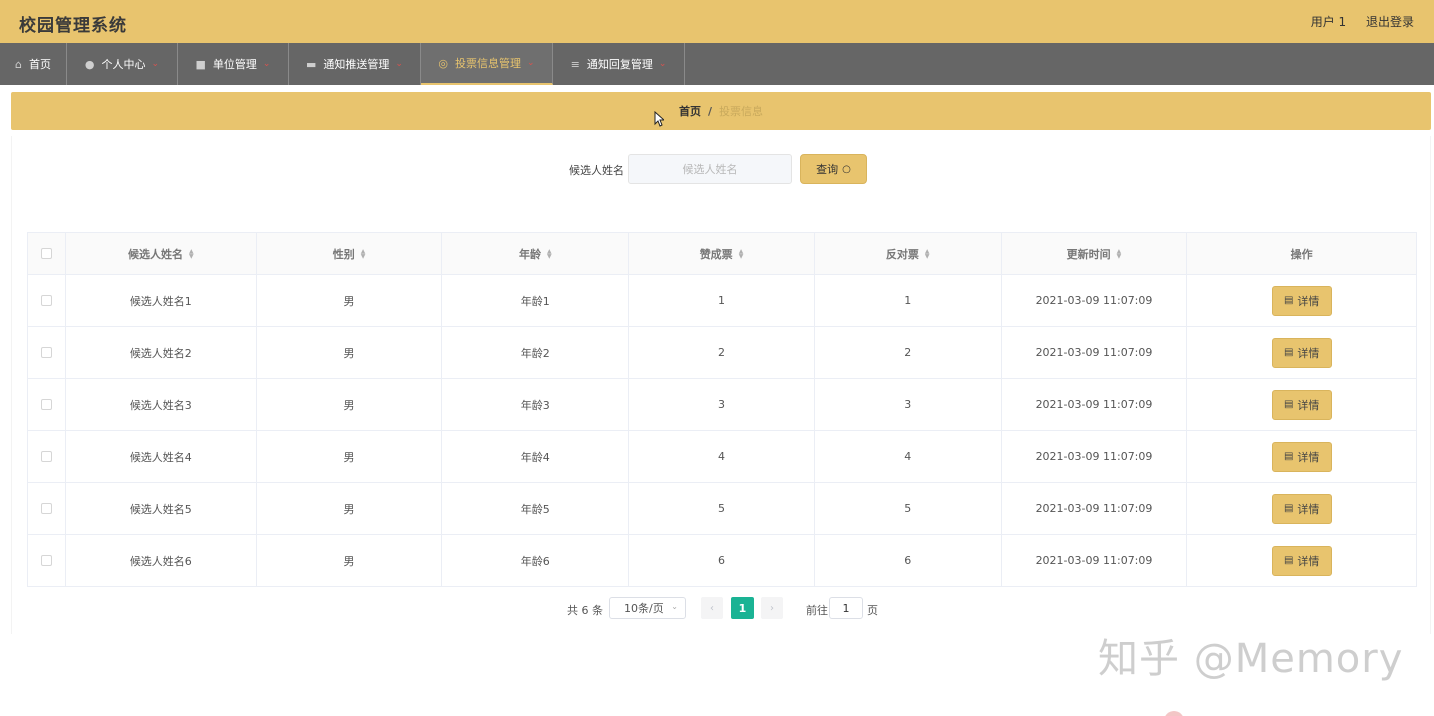 The image size is (1434, 716). Describe the element at coordinates (717, 21) in the screenshot. I see `top-header: 校园管理系统 用户 1 退出登录` at that location.